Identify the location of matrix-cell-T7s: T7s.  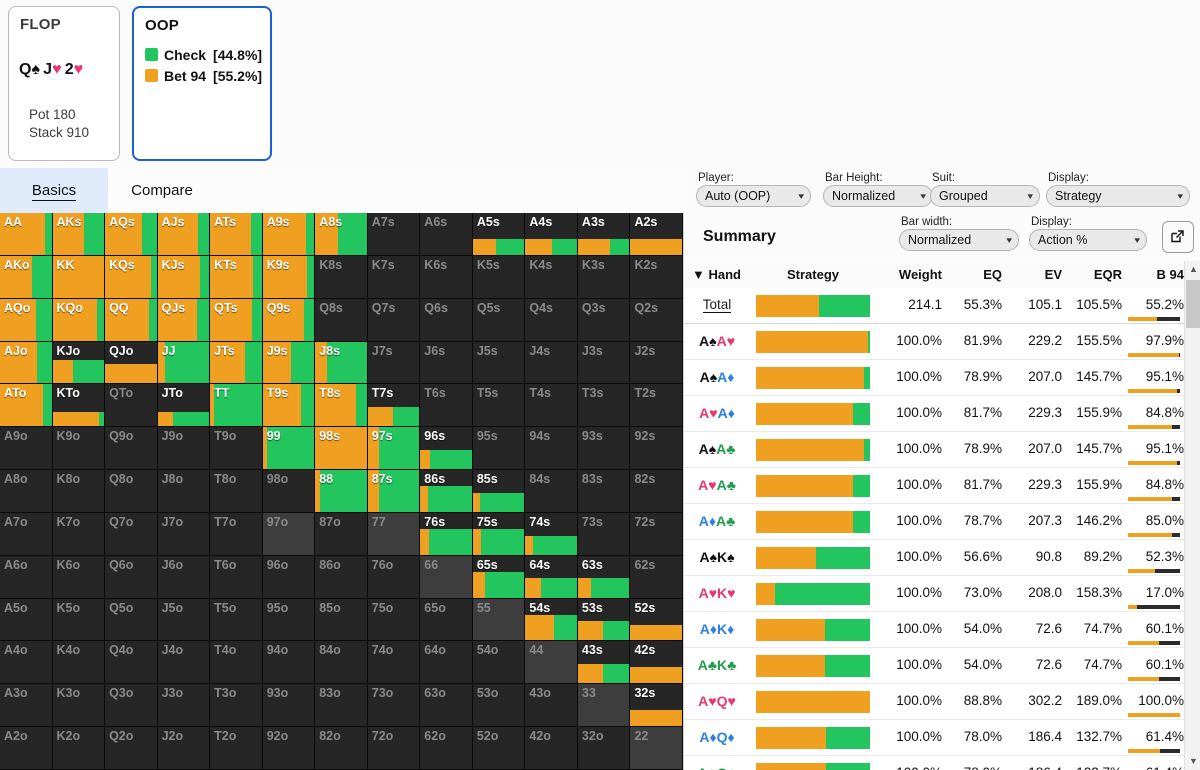
(394, 406).